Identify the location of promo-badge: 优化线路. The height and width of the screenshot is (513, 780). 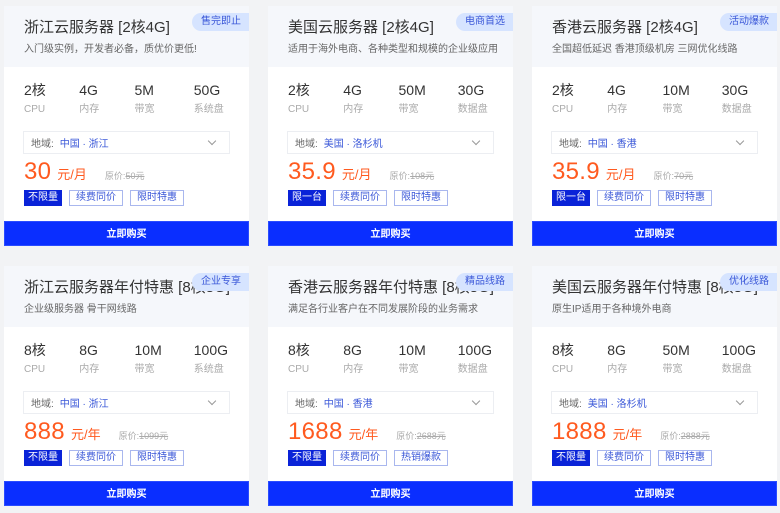
(748, 282).